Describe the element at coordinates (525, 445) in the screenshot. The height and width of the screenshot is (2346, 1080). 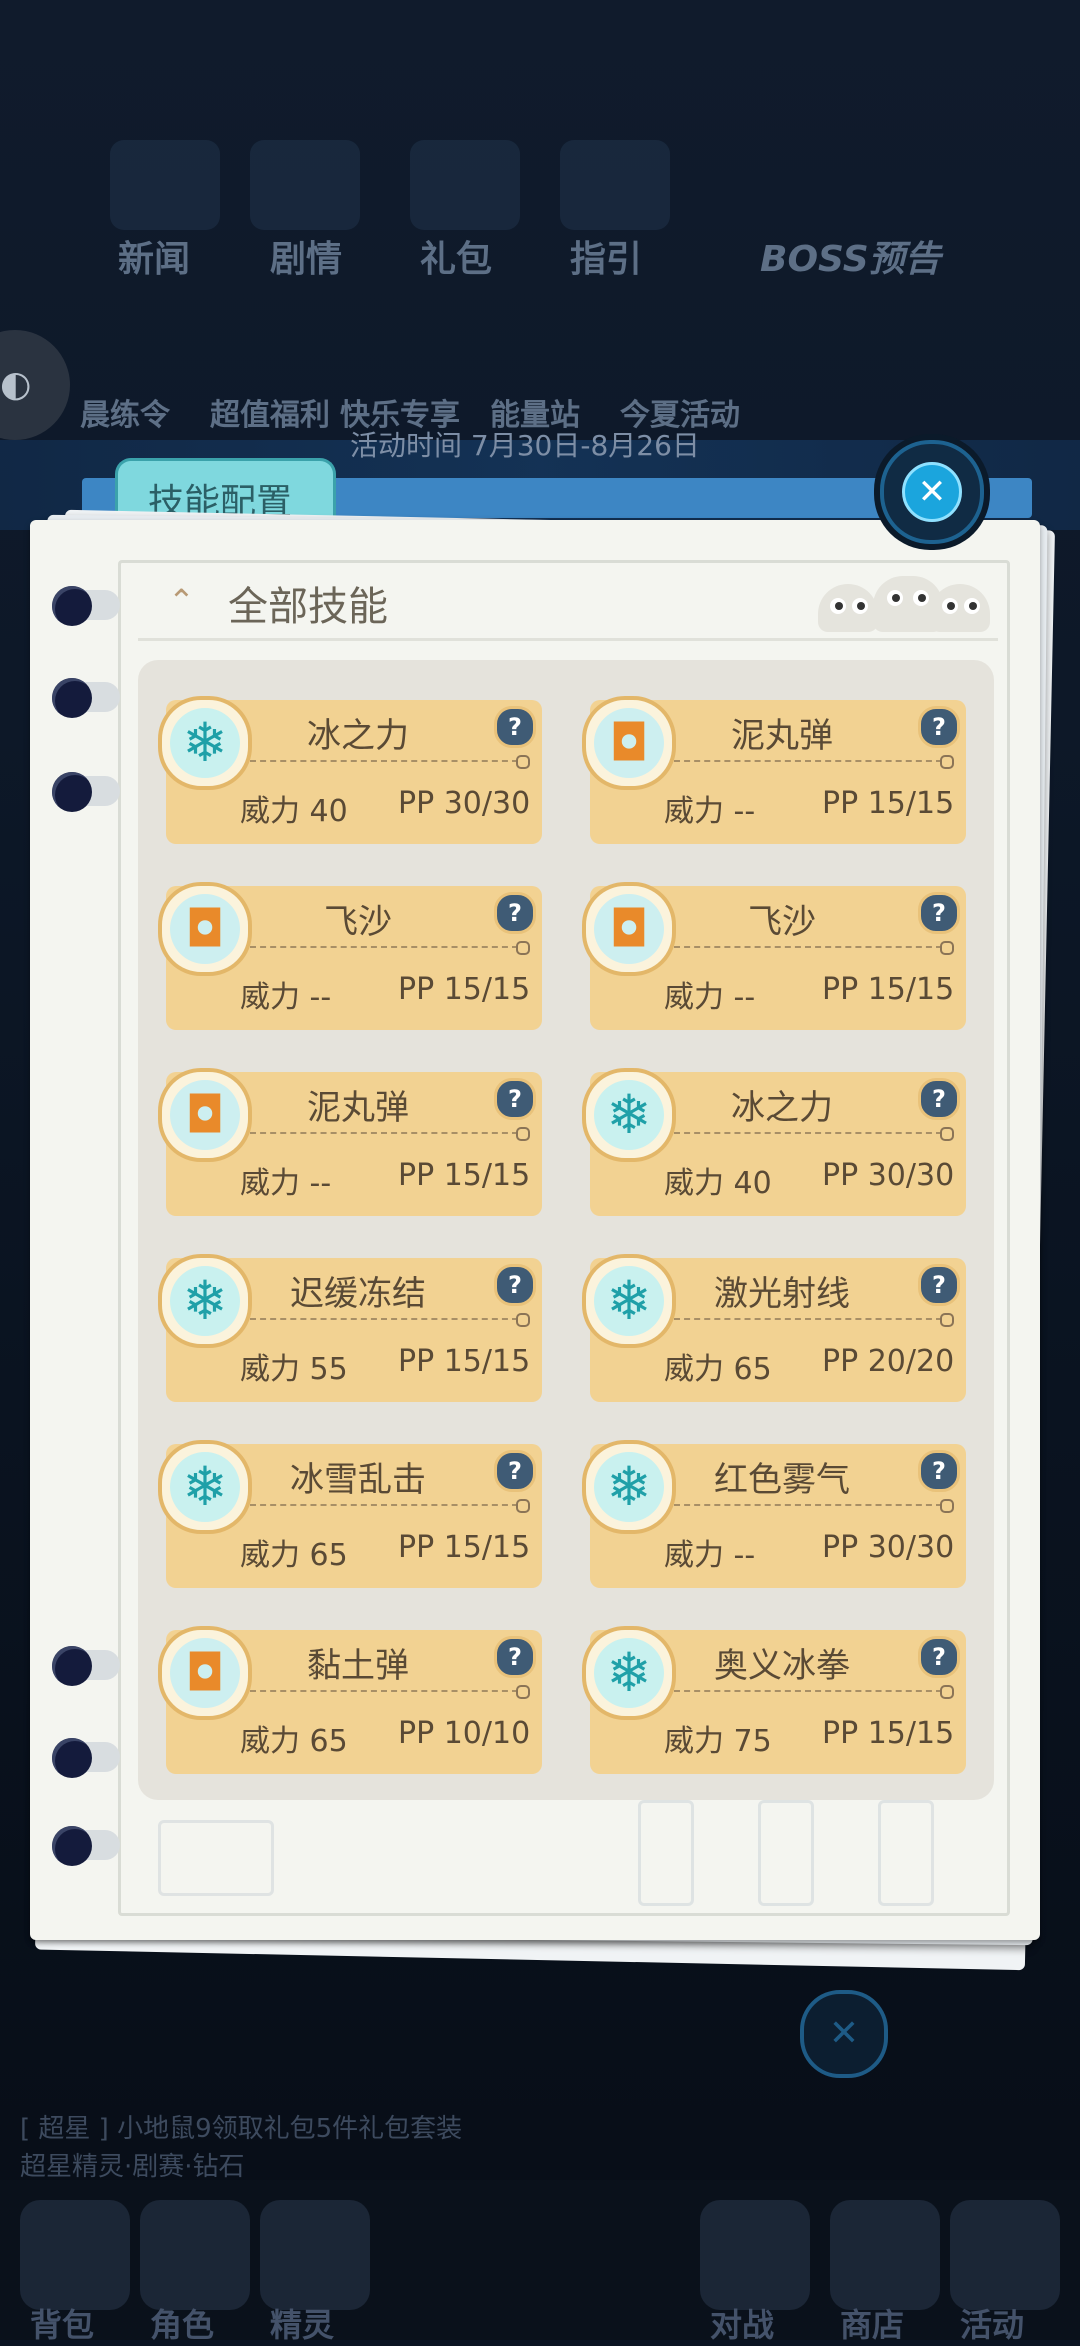
I see `activity-time: 活动时间 7月30日-8月26日` at that location.